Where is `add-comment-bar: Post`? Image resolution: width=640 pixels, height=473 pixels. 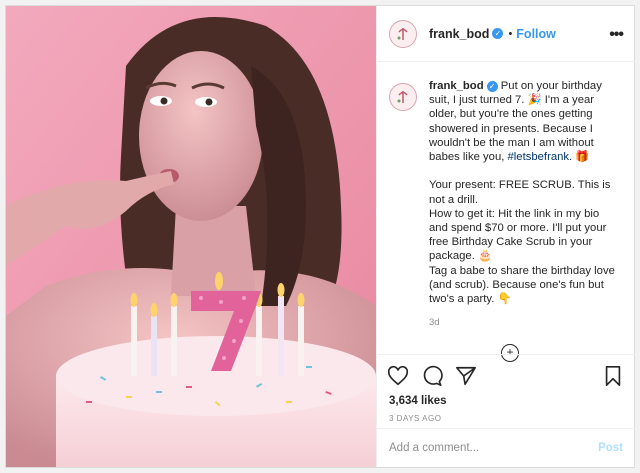 add-comment-bar: Post is located at coordinates (506, 447).